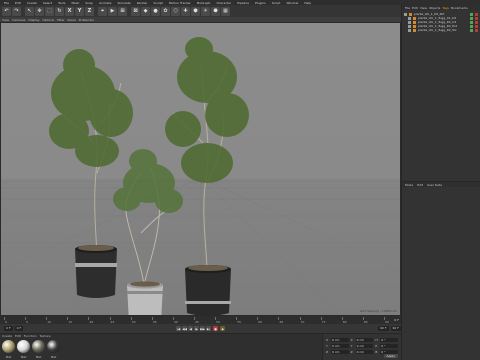  What do you see at coordinates (165, 11) in the screenshot?
I see `toolbar-button-15: ✿` at bounding box center [165, 11].